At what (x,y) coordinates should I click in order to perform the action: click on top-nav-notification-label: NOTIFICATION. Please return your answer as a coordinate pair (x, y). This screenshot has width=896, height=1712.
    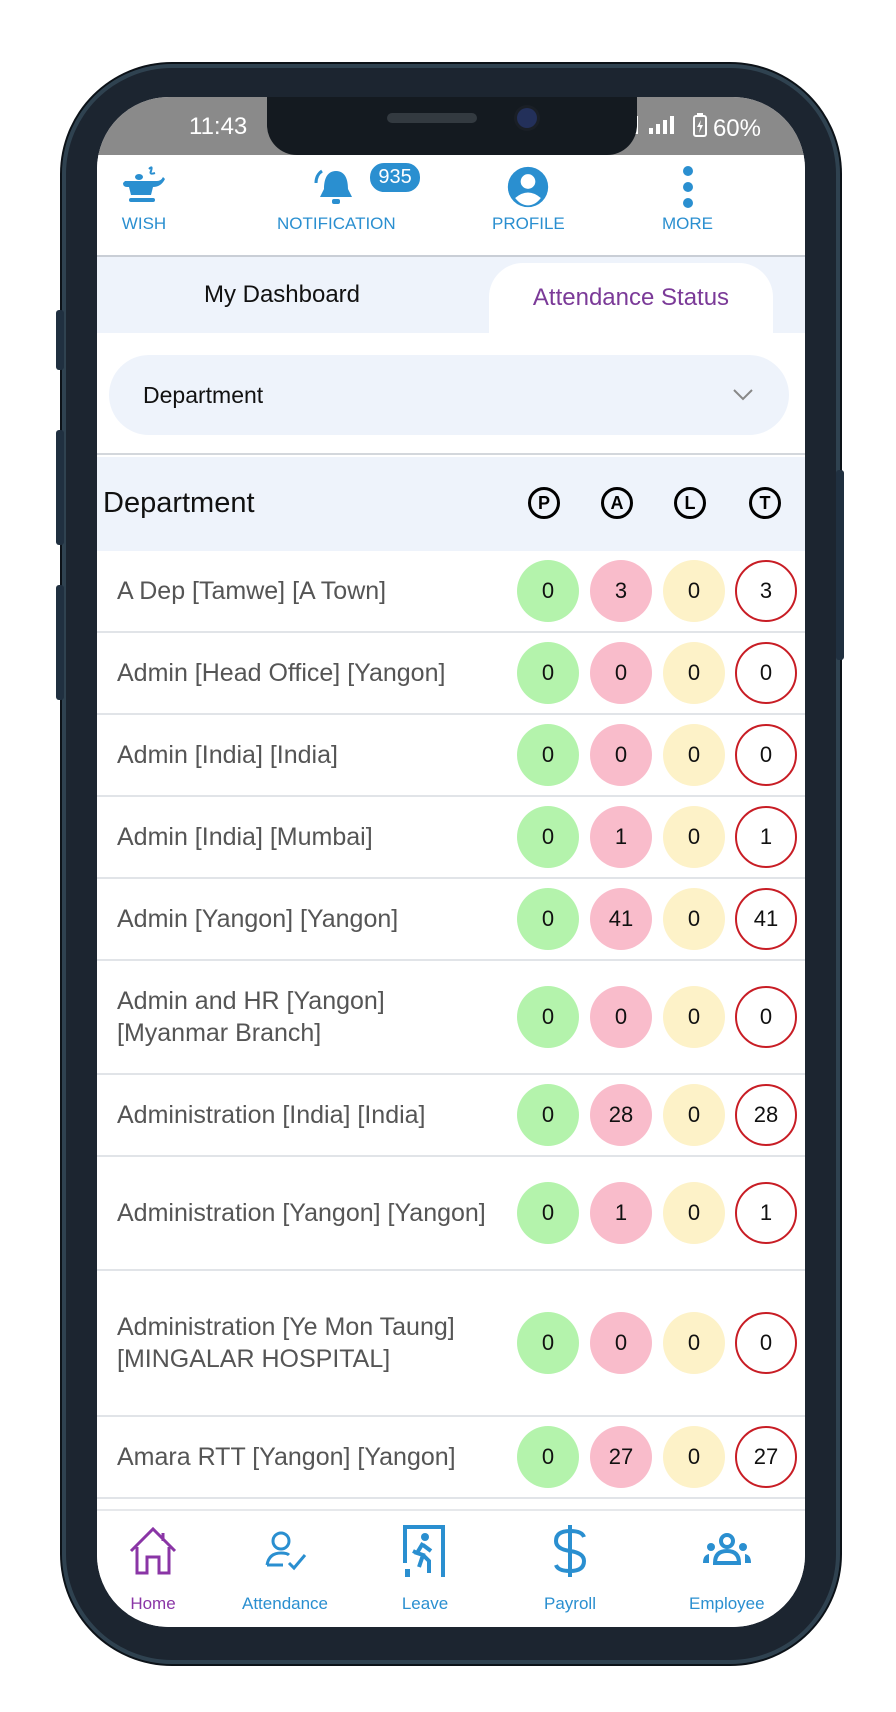
    Looking at the image, I should click on (336, 223).